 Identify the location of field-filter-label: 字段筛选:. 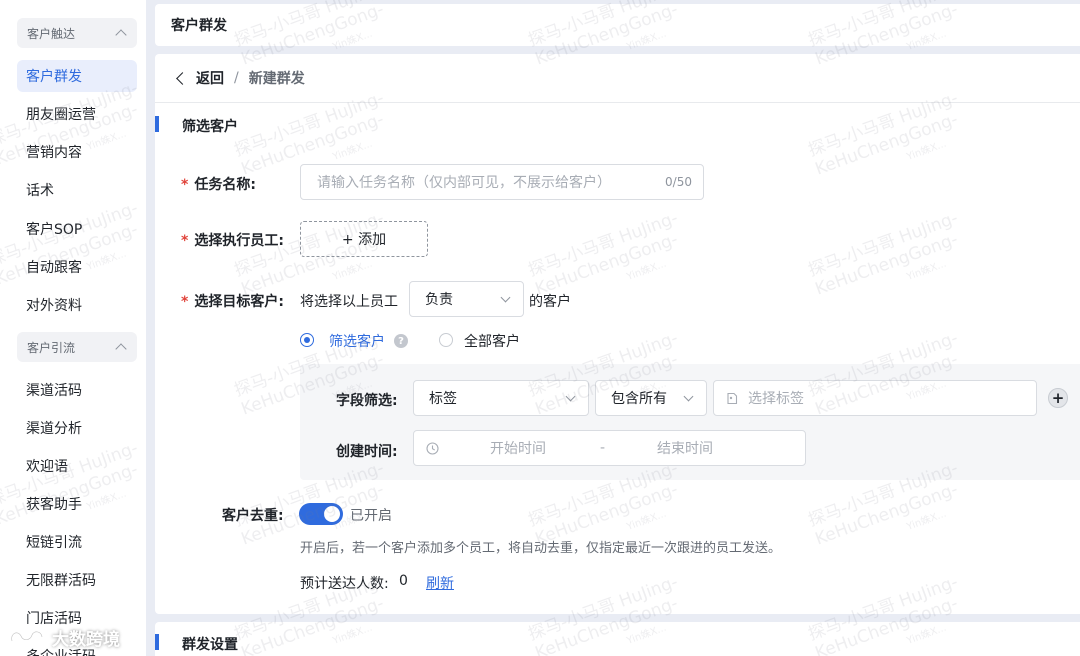
(367, 401).